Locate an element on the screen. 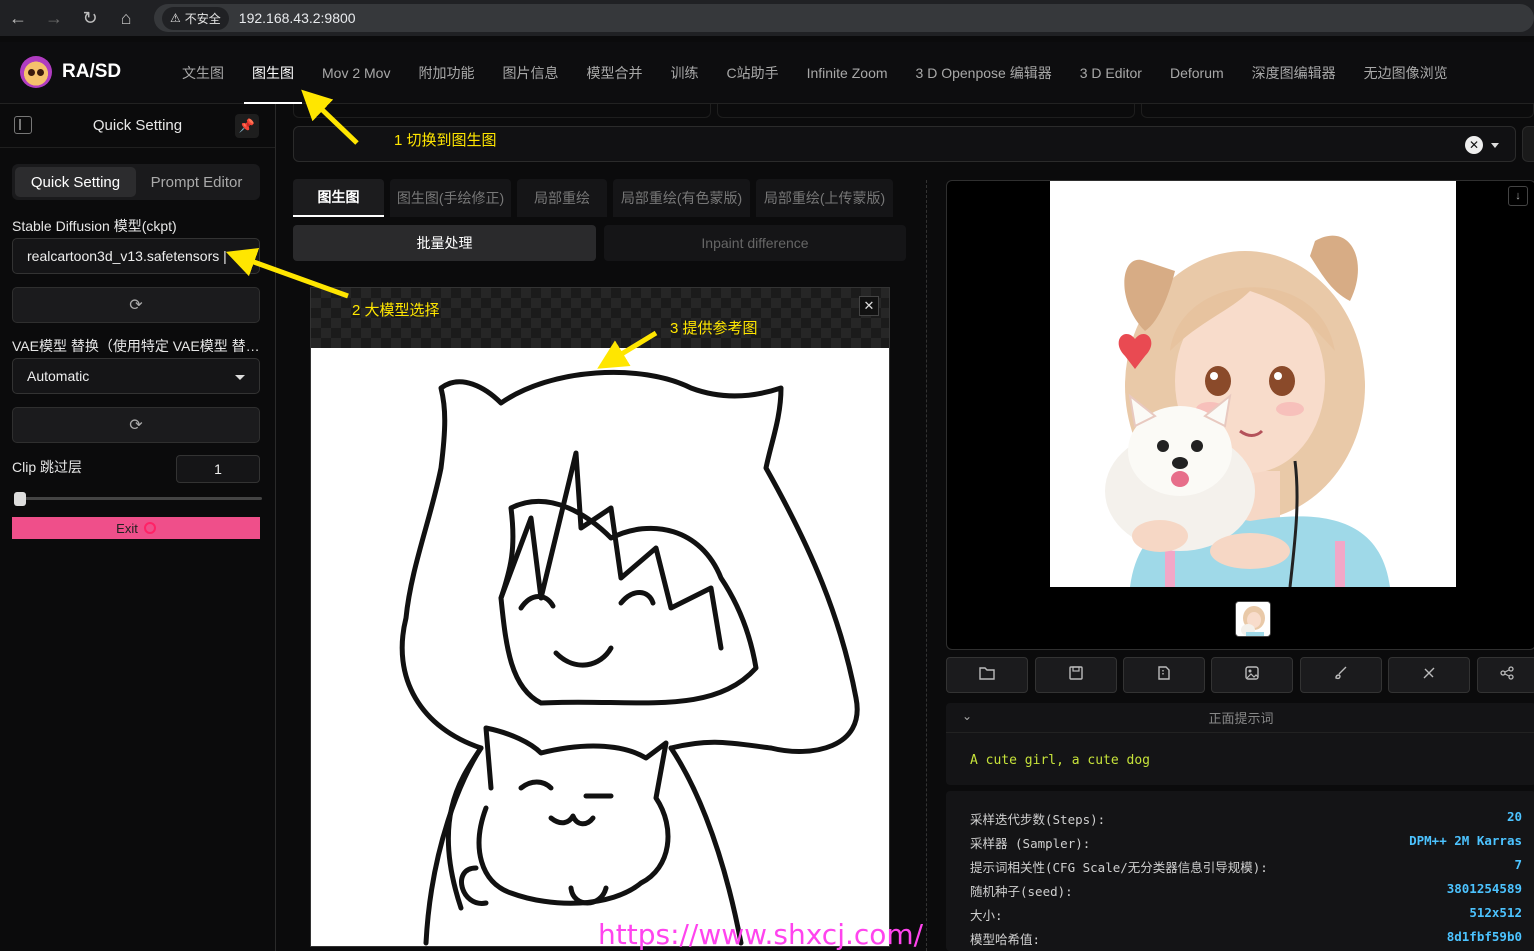 The width and height of the screenshot is (1534, 951). tab-inpaint-difference: Inpaint difference is located at coordinates (755, 243).